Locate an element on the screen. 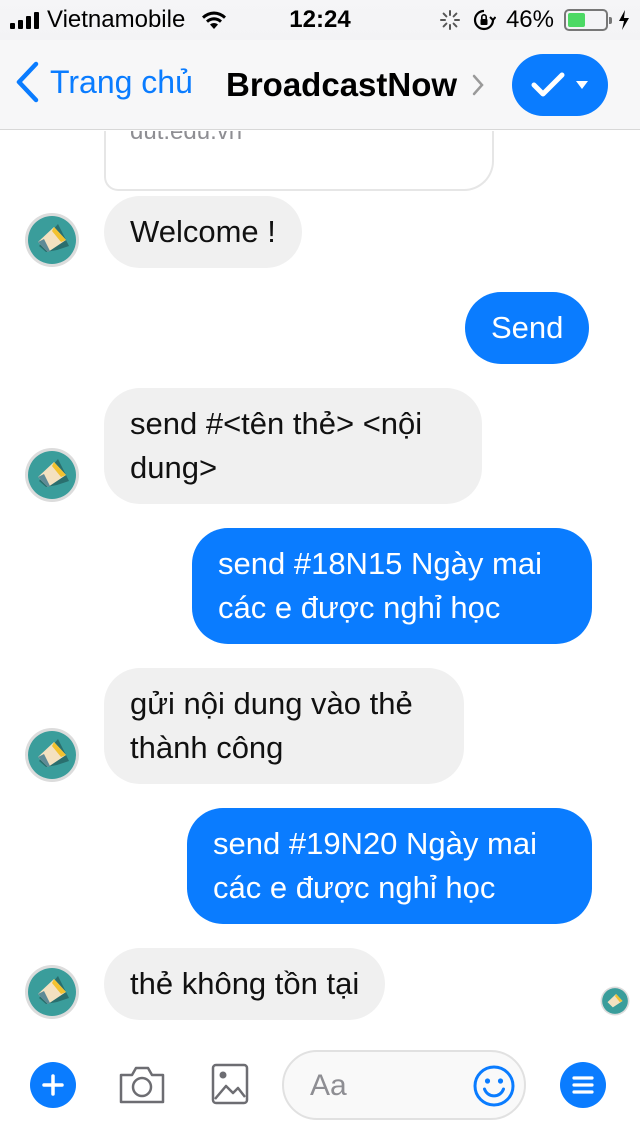 This screenshot has height=1136, width=640. more-actions-button is located at coordinates (53, 1085).